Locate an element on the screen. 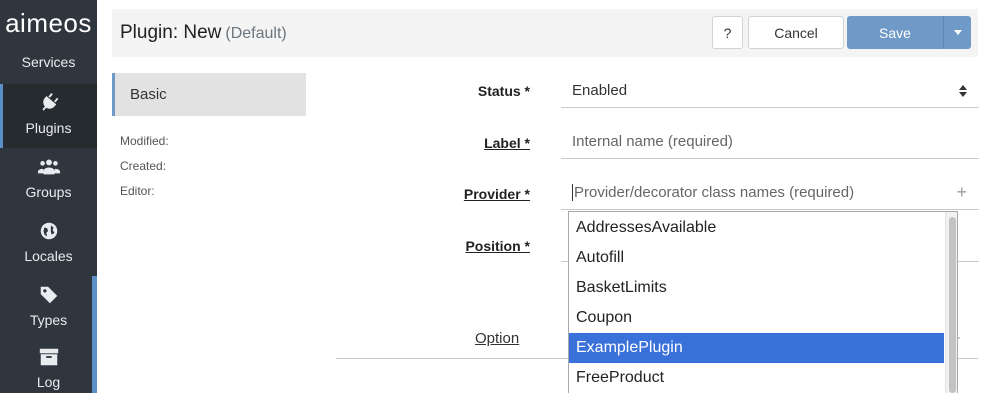 This screenshot has height=393, width=987. status-label: Status * is located at coordinates (503, 91).